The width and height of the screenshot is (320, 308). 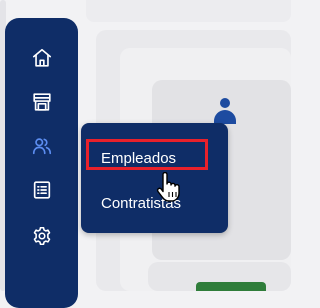 I want to click on hand-pointer-icon, so click(x=168, y=187).